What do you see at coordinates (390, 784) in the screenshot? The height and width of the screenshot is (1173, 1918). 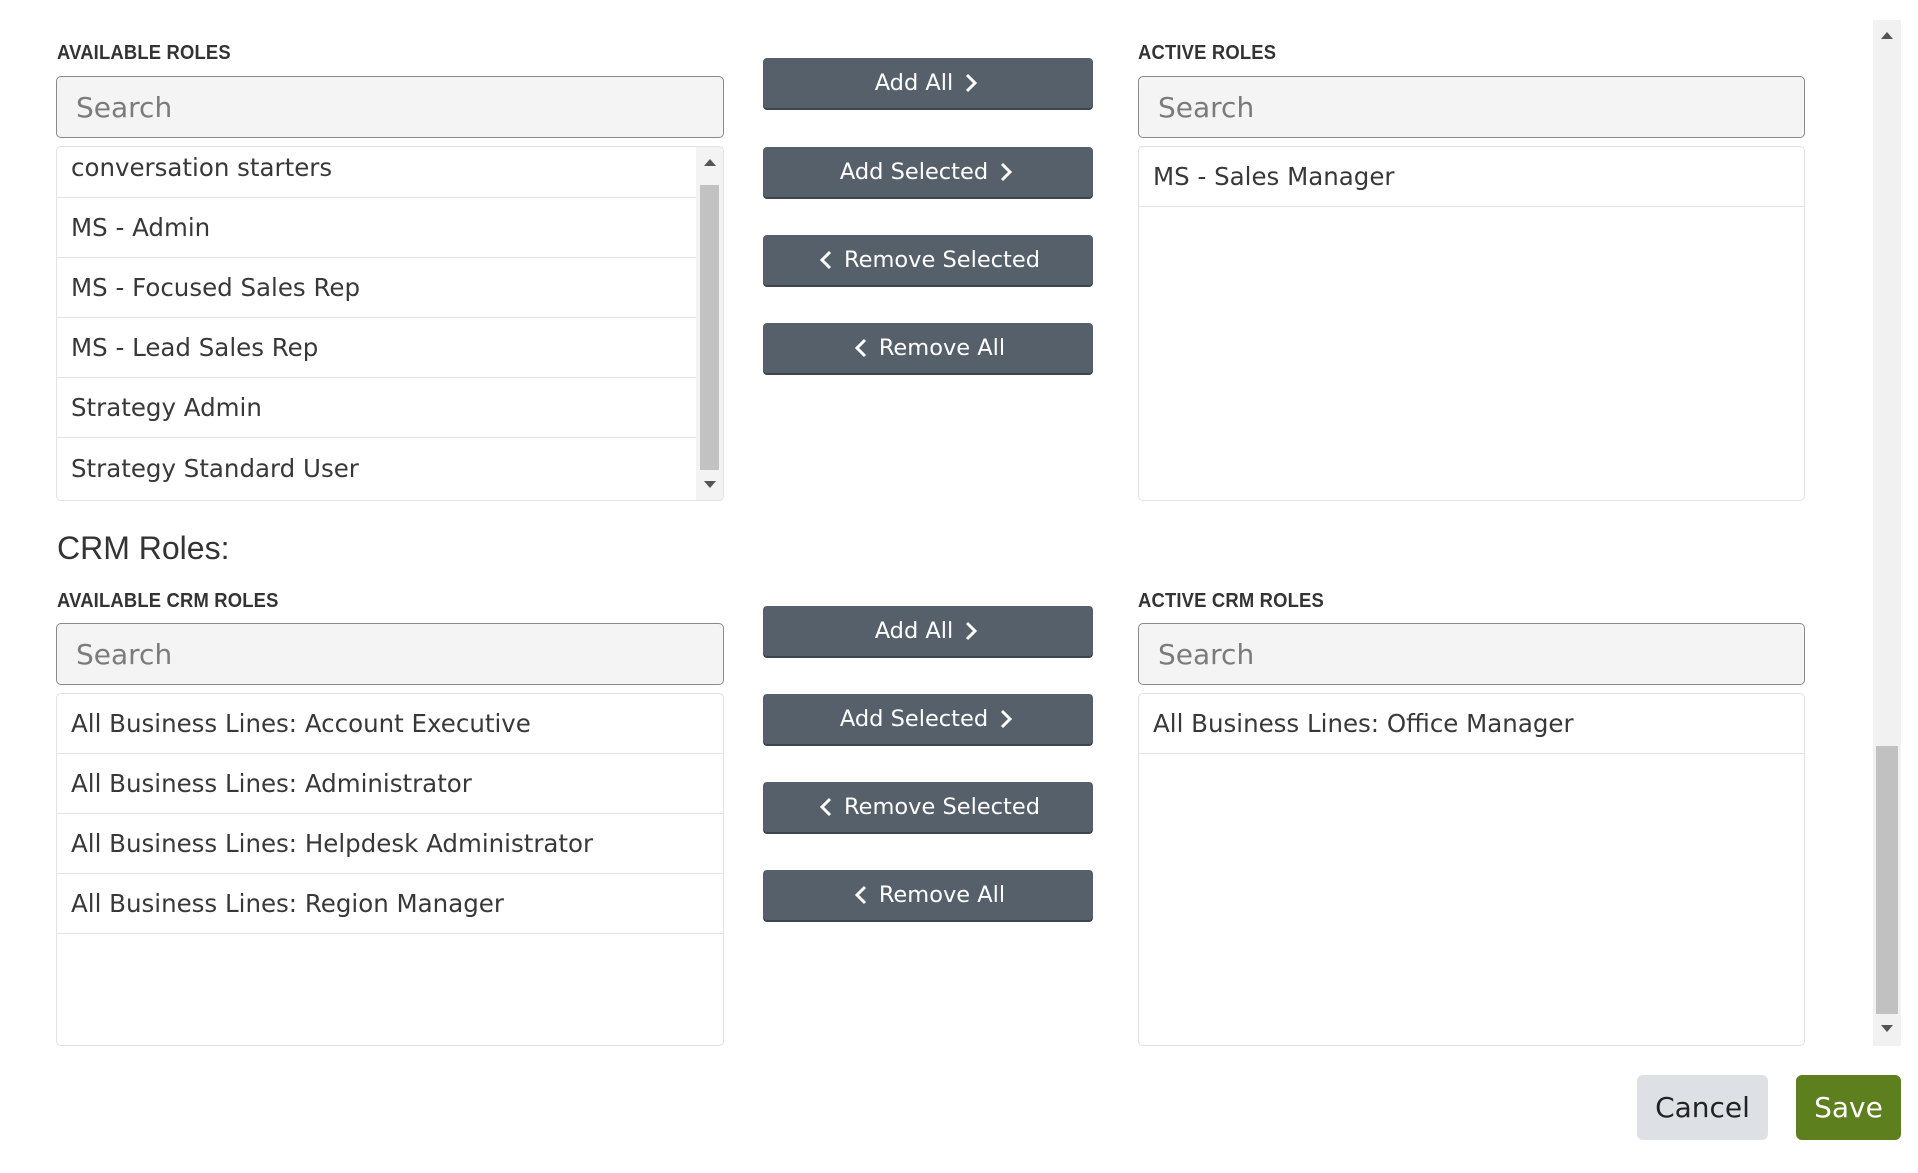 I see `list-item: All Business Lines: Administrator` at bounding box center [390, 784].